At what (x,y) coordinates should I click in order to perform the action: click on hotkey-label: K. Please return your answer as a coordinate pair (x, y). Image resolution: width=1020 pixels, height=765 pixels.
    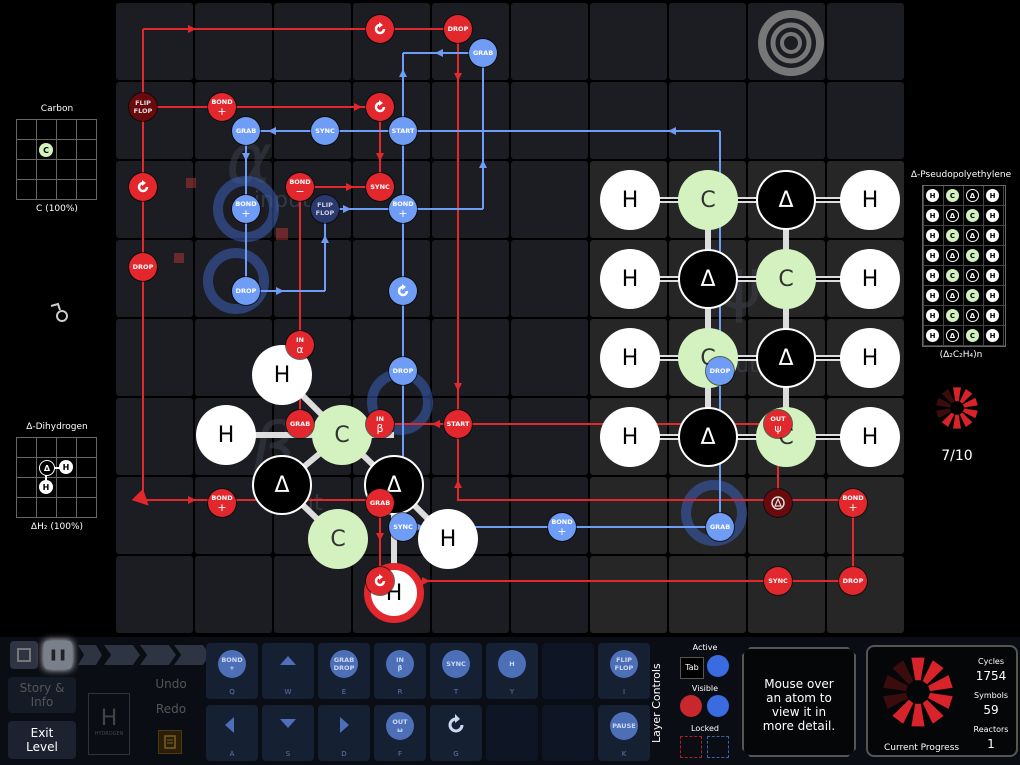
    Looking at the image, I should click on (624, 754).